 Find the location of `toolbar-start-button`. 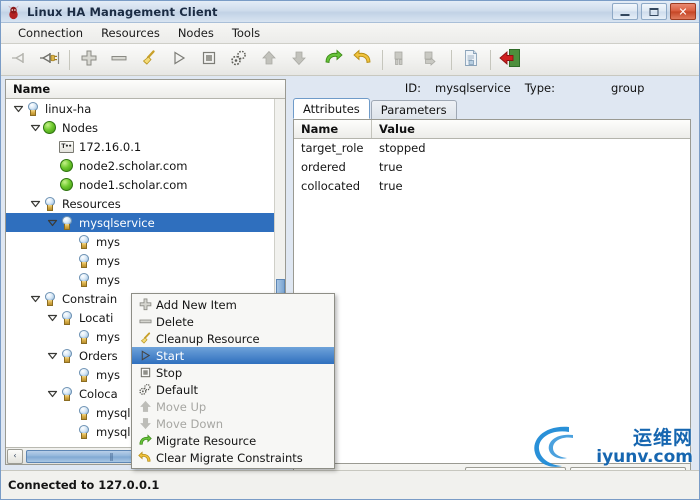

toolbar-start-button is located at coordinates (179, 60).